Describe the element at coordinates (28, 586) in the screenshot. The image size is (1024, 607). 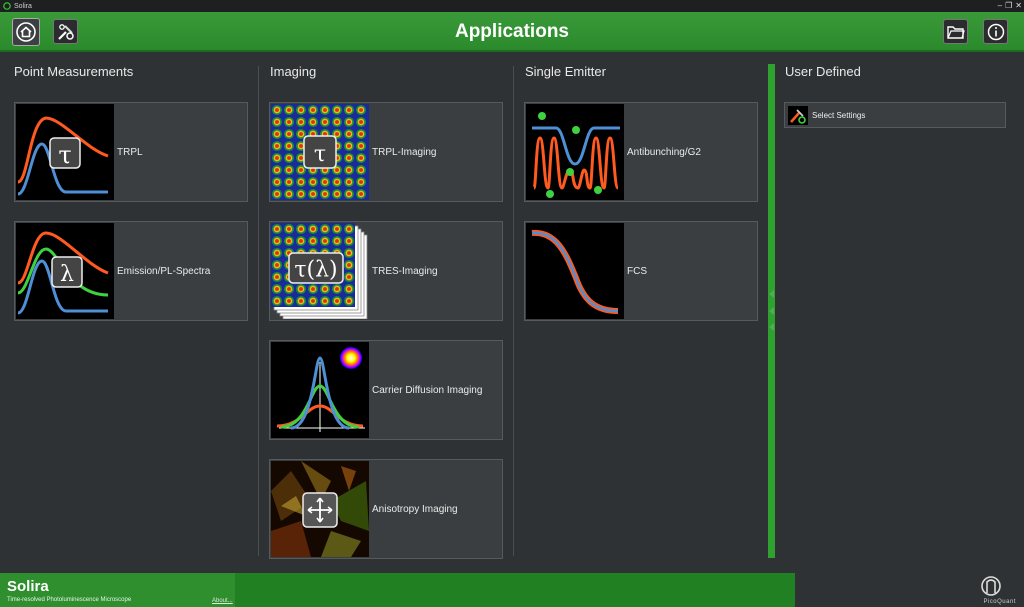
I see `footer-app-name: Solira` at that location.